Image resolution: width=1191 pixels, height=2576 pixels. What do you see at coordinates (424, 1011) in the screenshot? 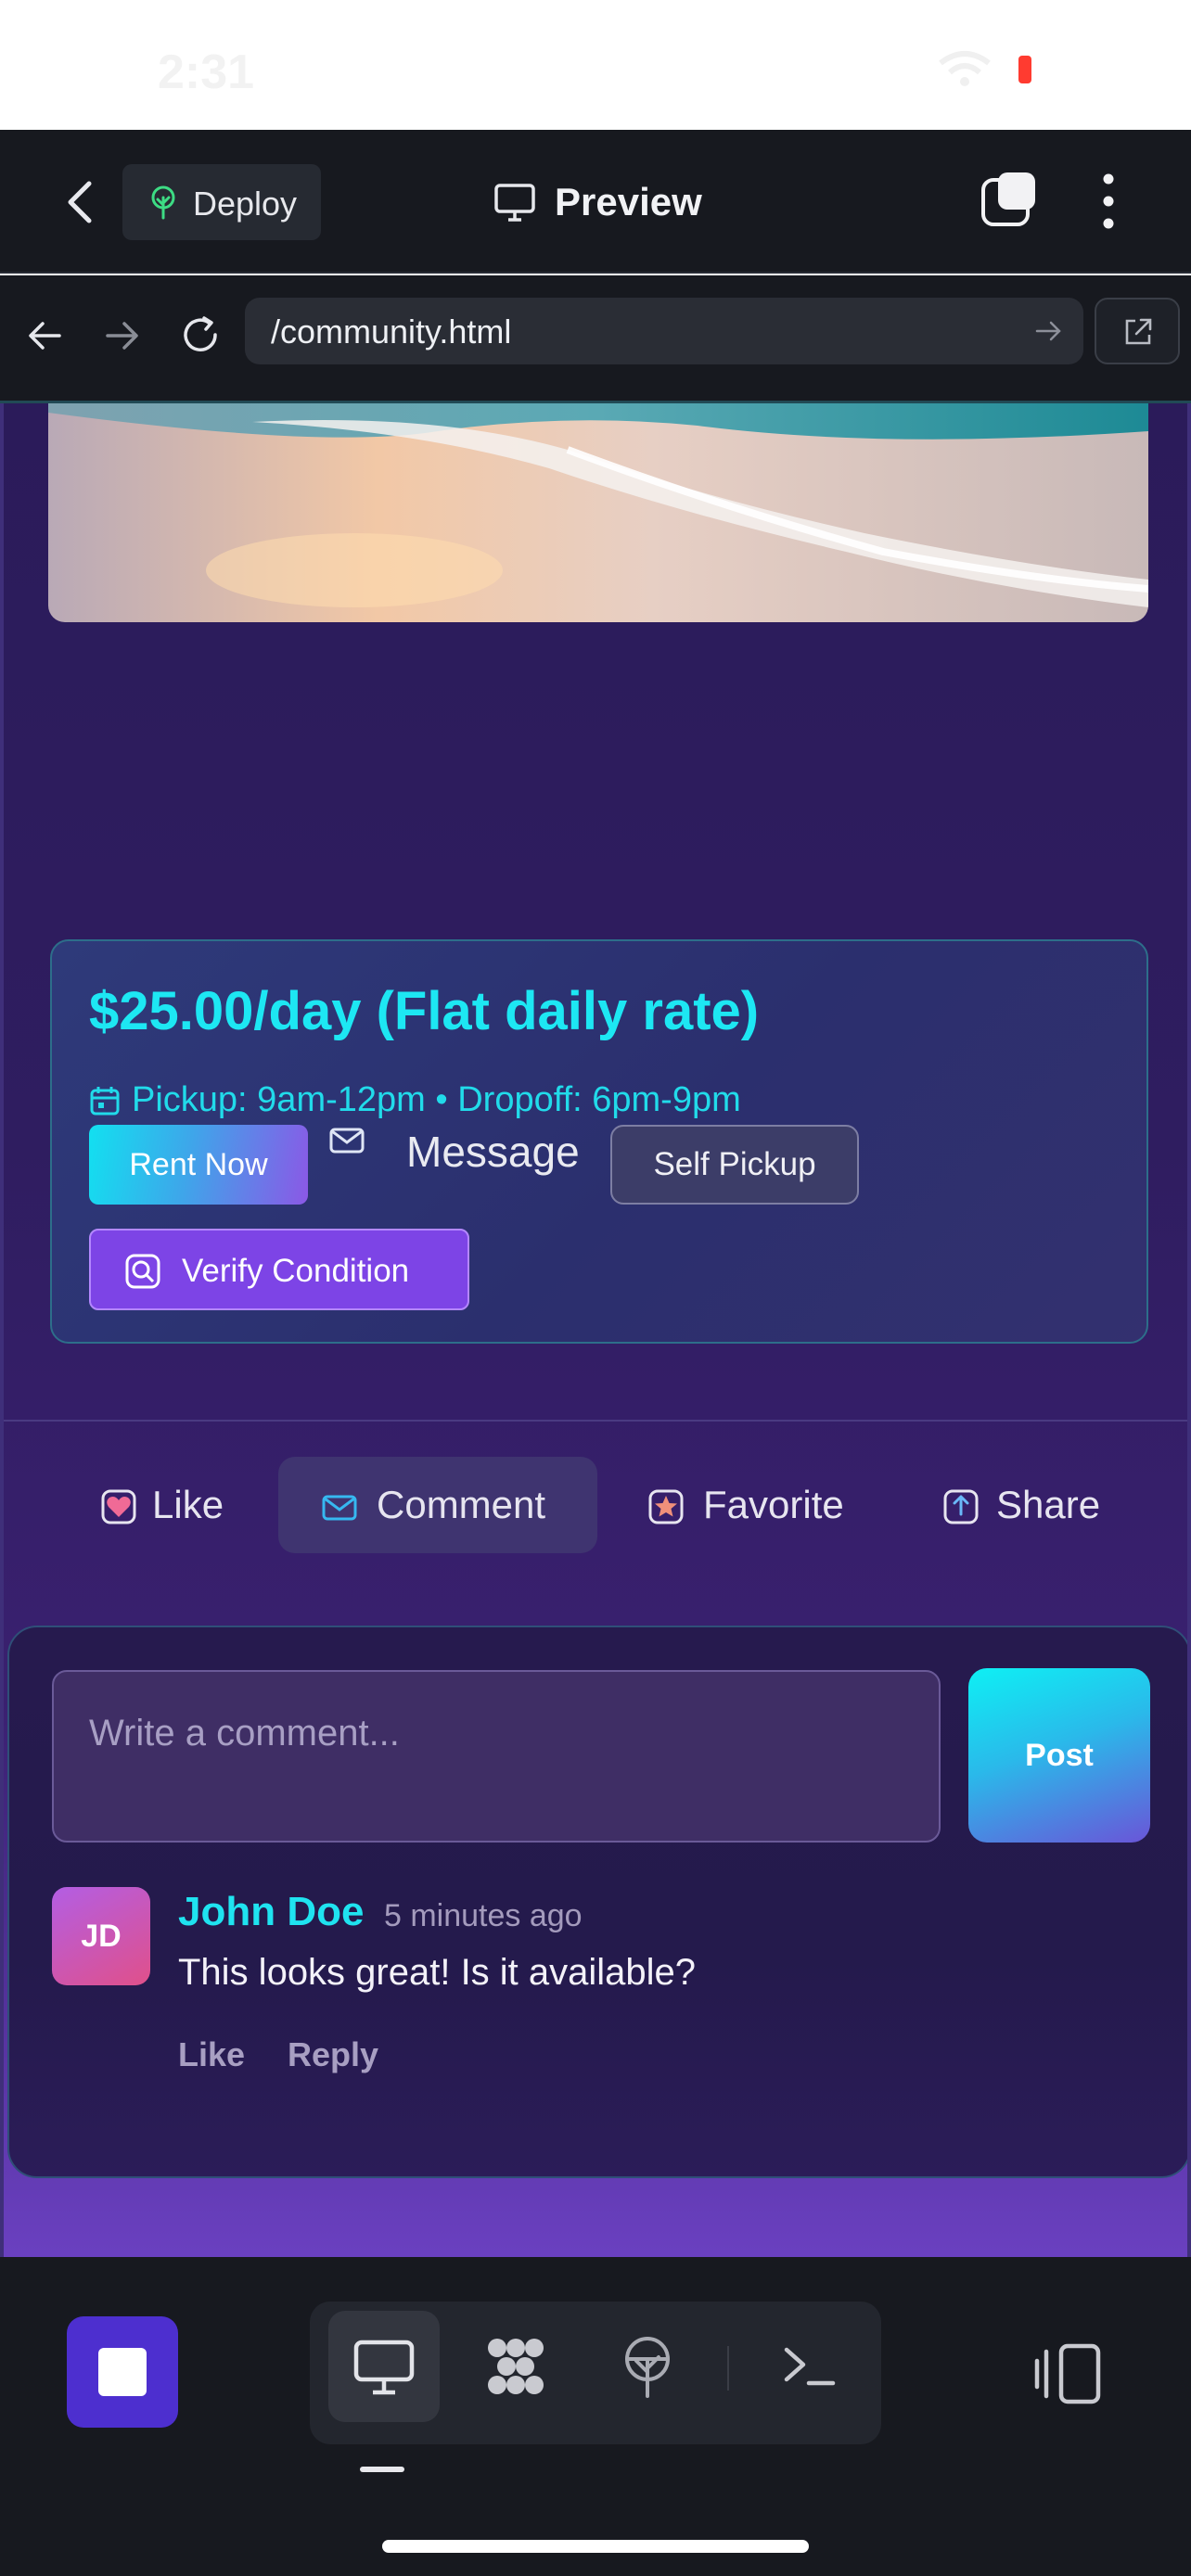
I see `price-text: $25.00/day (Flat daily rate)` at bounding box center [424, 1011].